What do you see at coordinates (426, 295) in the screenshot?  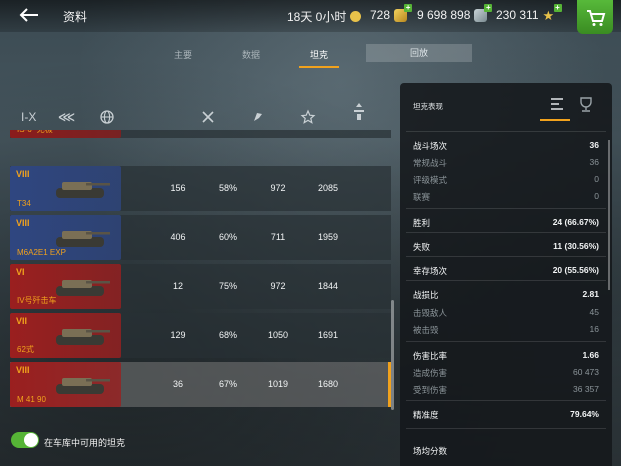 I see `stat-label: 战损比` at bounding box center [426, 295].